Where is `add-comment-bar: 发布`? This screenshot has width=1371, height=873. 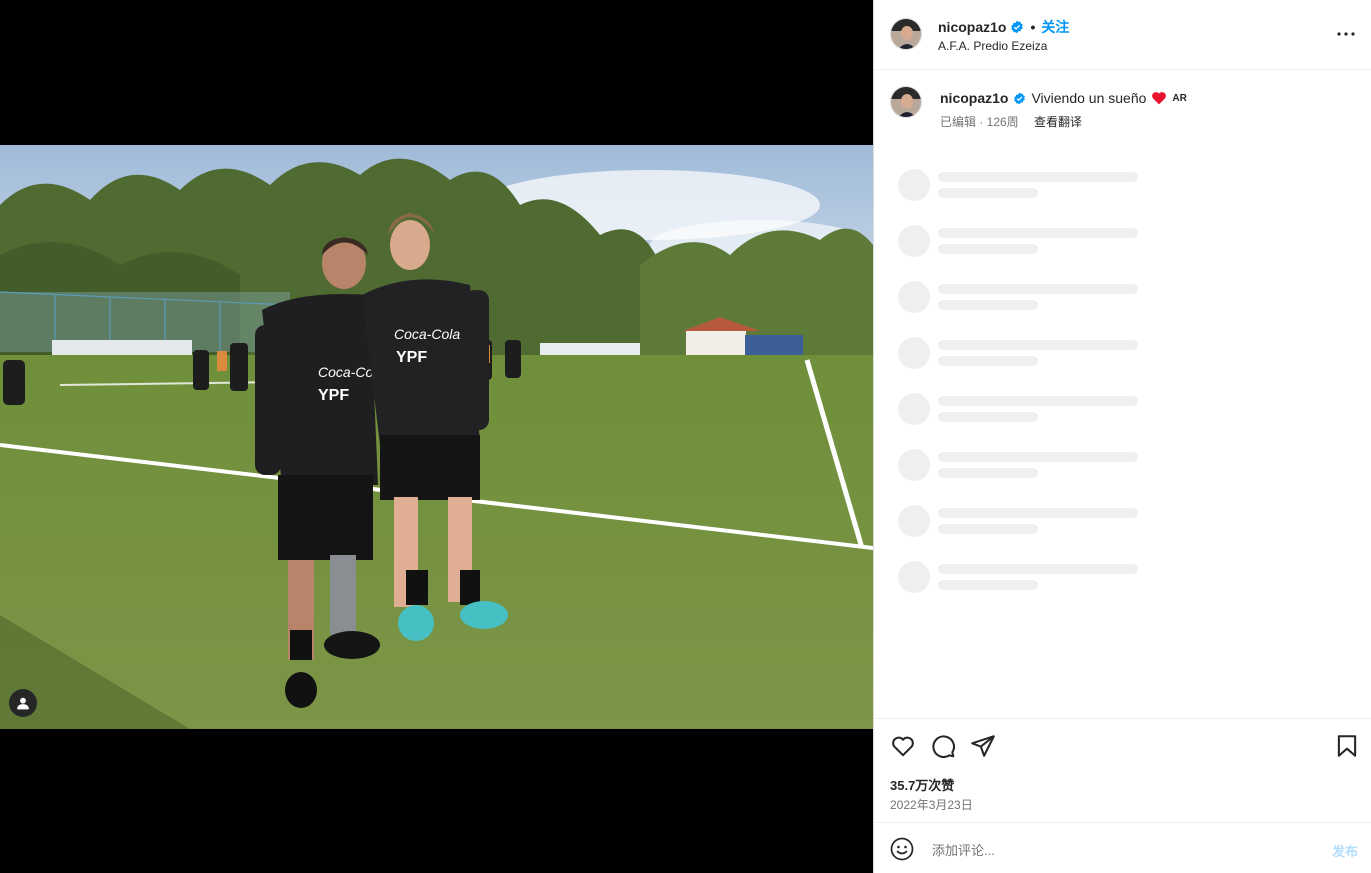
add-comment-bar: 发布 is located at coordinates (1122, 847).